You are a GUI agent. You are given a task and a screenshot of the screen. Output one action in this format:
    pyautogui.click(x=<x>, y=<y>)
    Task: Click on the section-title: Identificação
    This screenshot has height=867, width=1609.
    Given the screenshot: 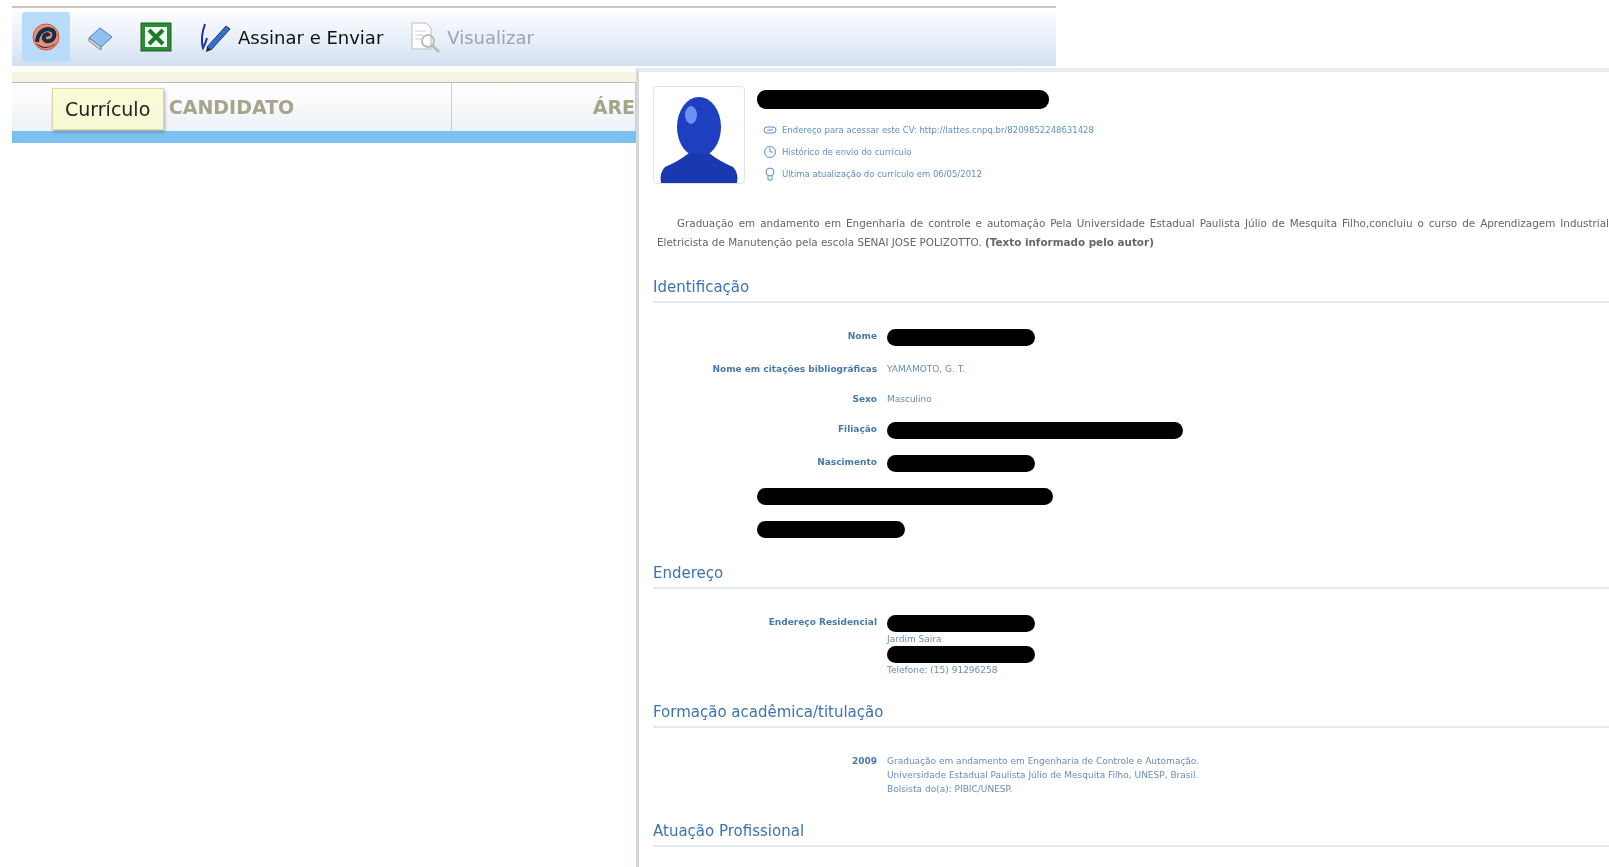 What is the action you would take?
    pyautogui.click(x=1131, y=290)
    